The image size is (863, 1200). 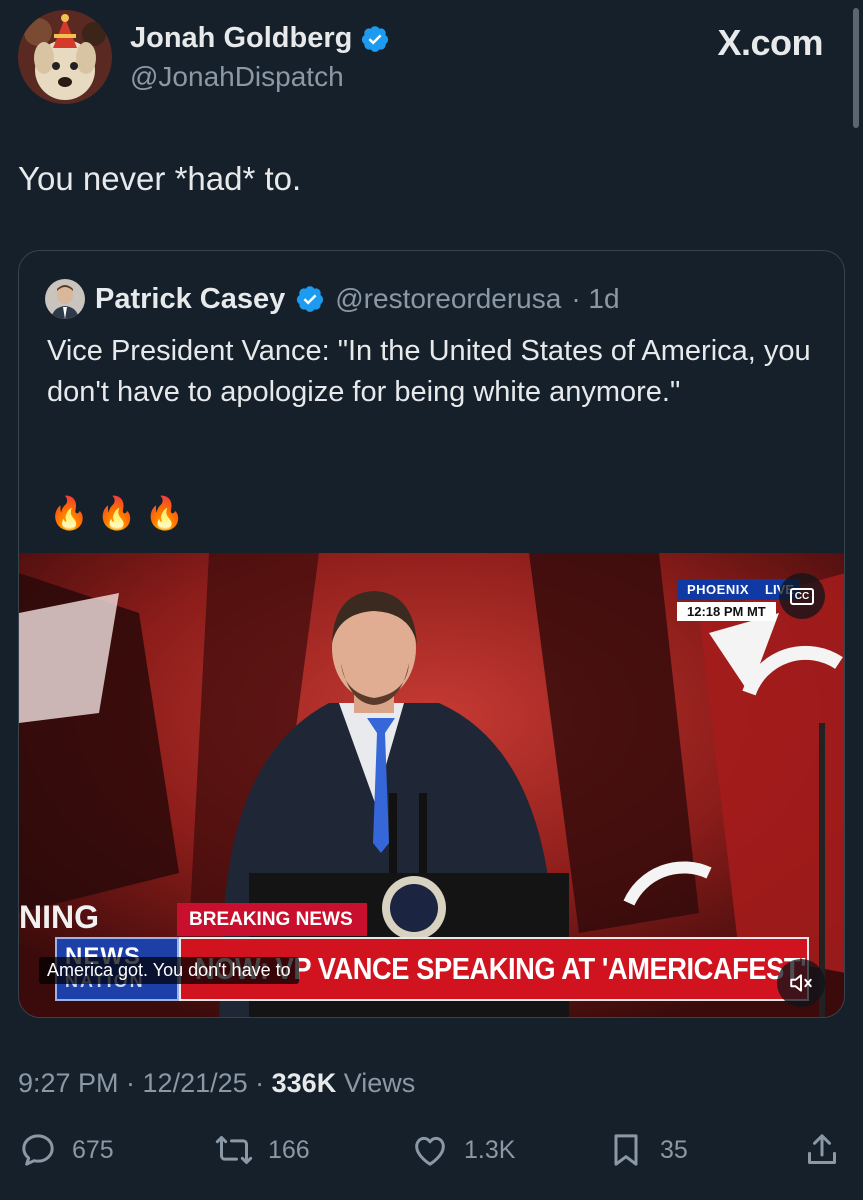 What do you see at coordinates (448, 299) in the screenshot?
I see `quoted-author-handle: @restoreorderusa` at bounding box center [448, 299].